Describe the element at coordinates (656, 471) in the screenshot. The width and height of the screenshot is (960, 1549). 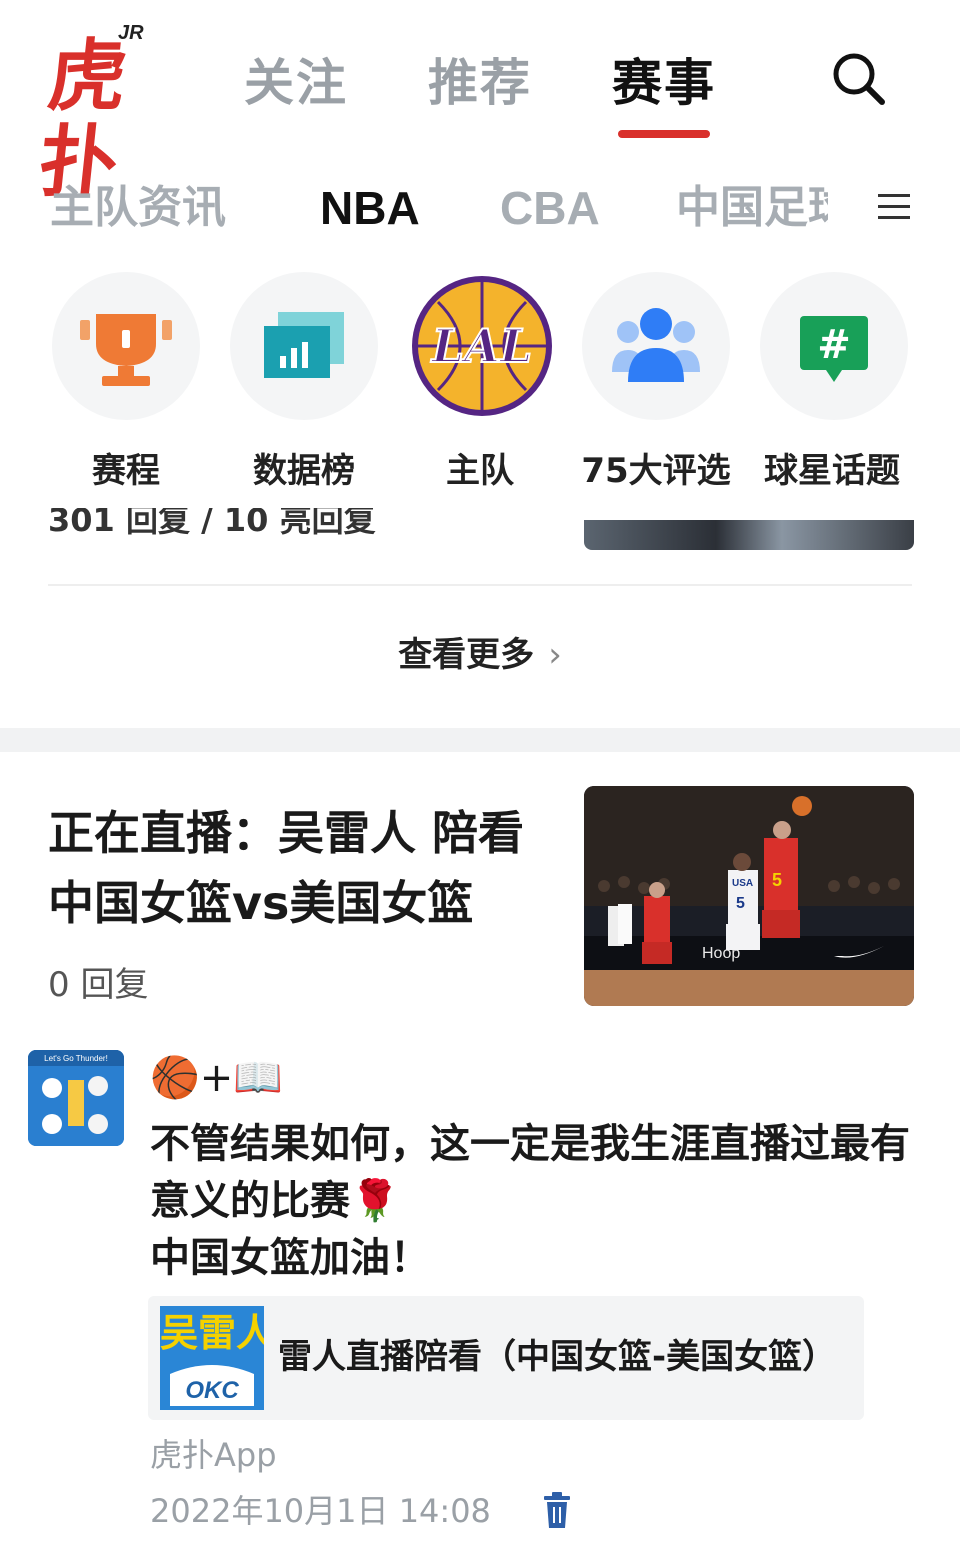
I see `shortcut-label-top75: 75大评选` at that location.